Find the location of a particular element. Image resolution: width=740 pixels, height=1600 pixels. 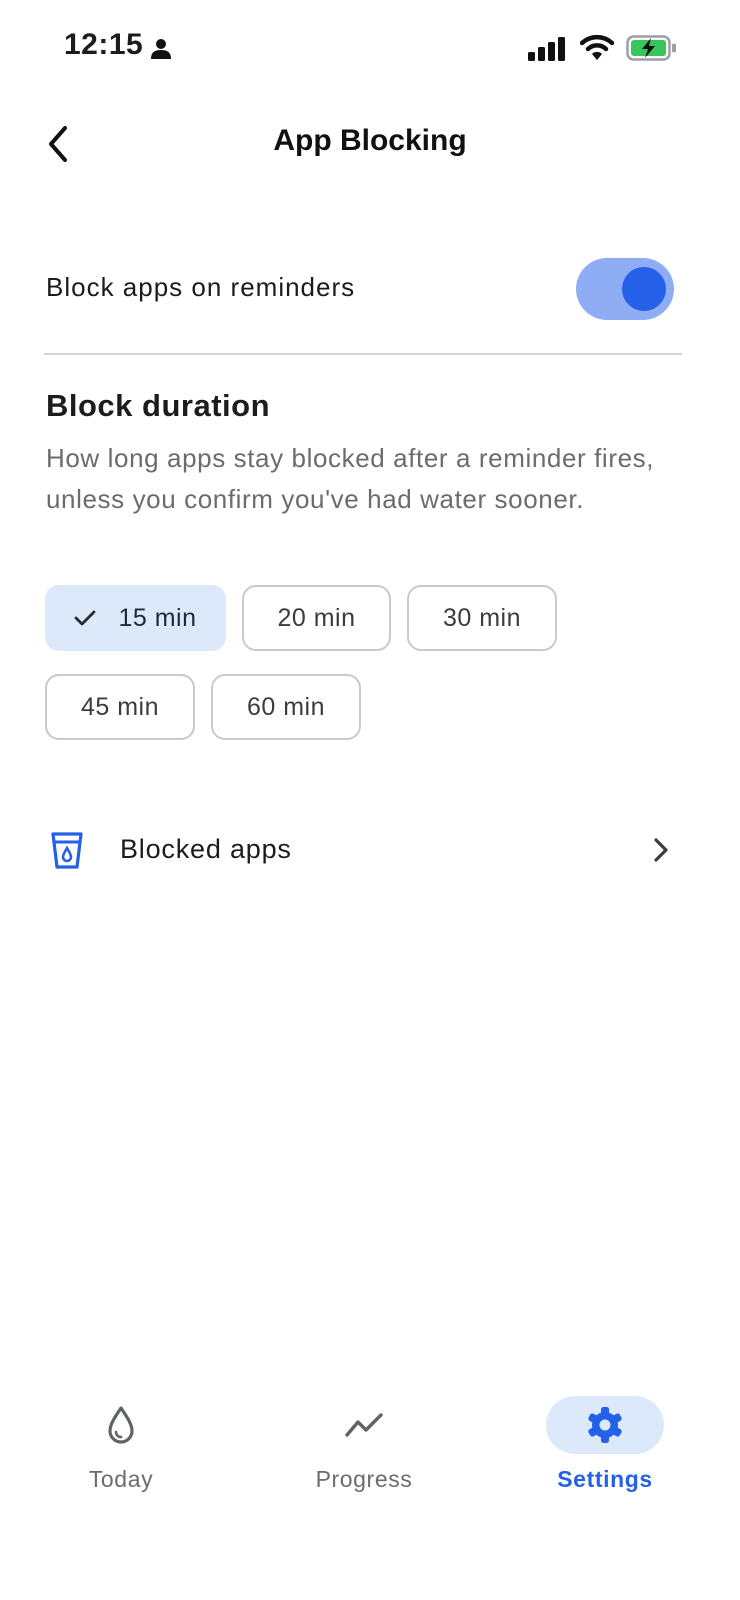

water-drop-icon is located at coordinates (121, 1425).